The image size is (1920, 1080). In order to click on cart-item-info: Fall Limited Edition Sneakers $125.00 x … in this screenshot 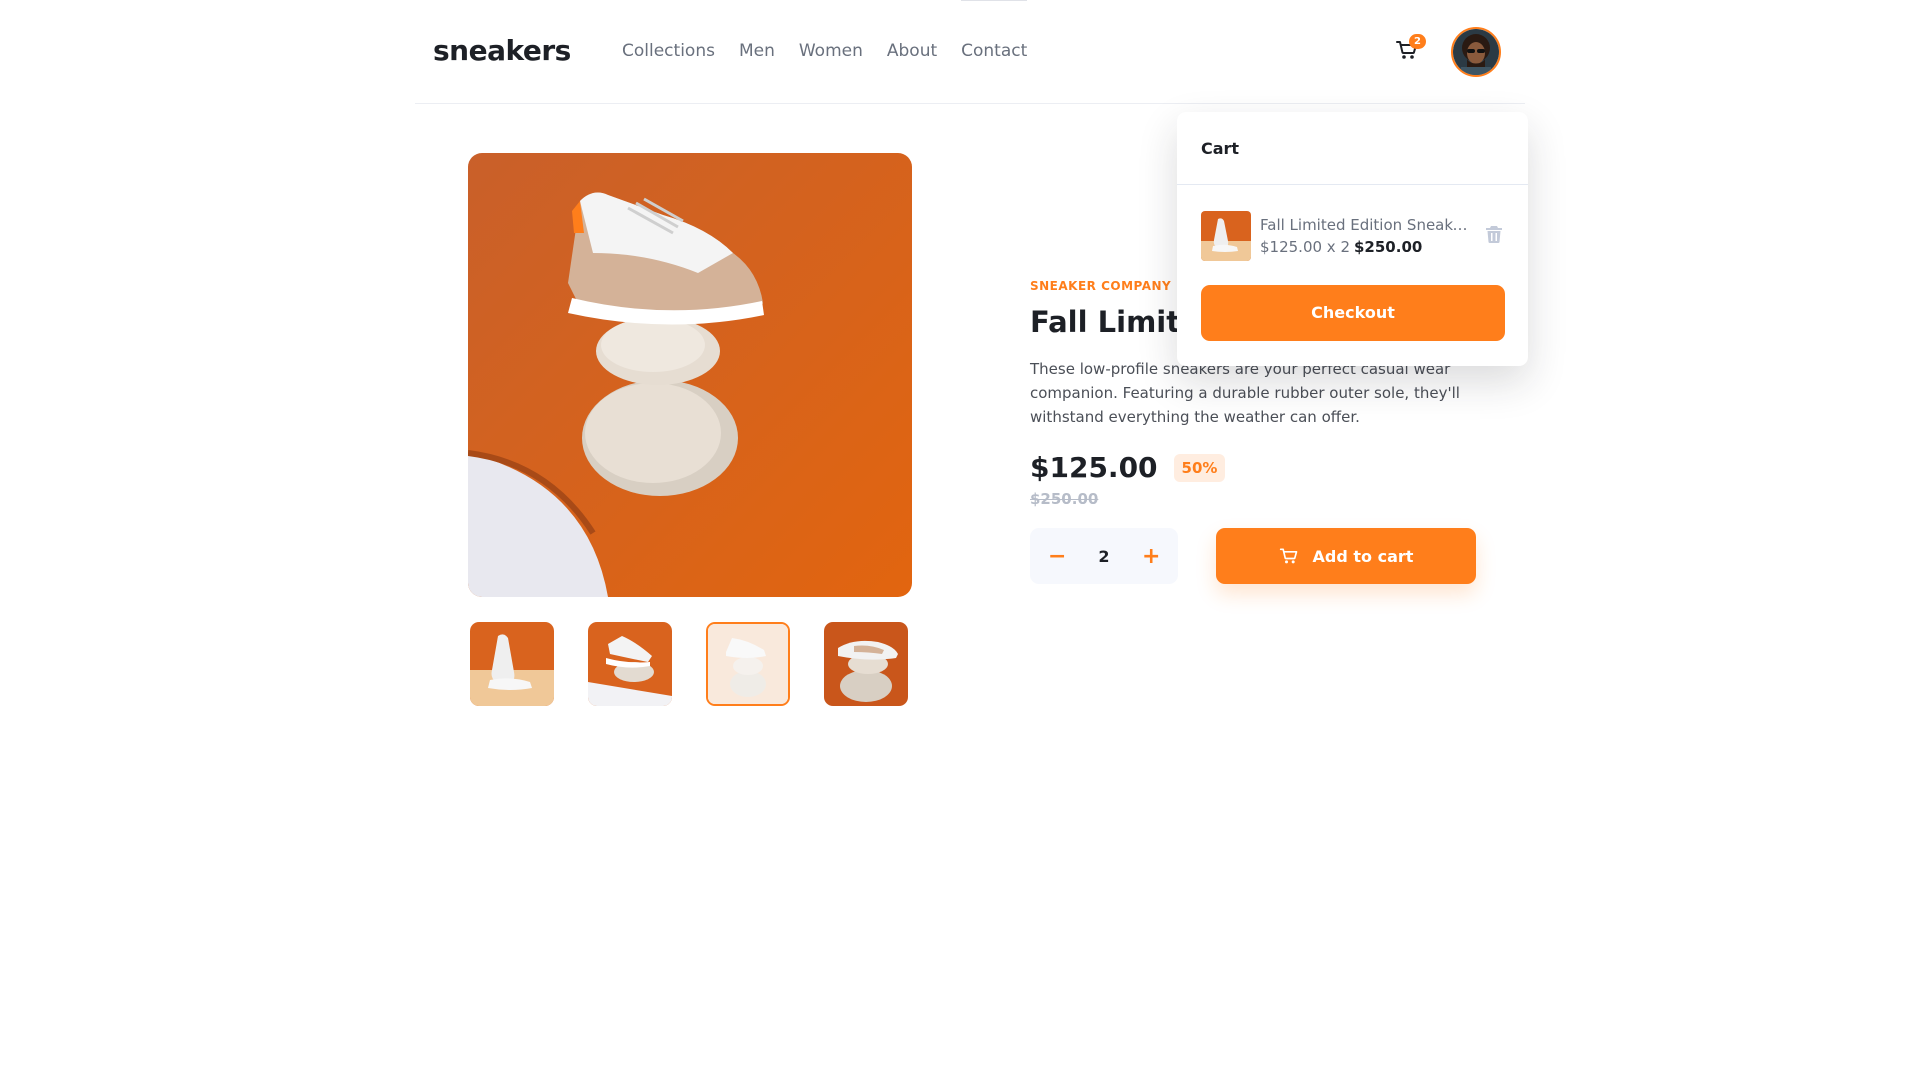, I will do `click(1365, 236)`.